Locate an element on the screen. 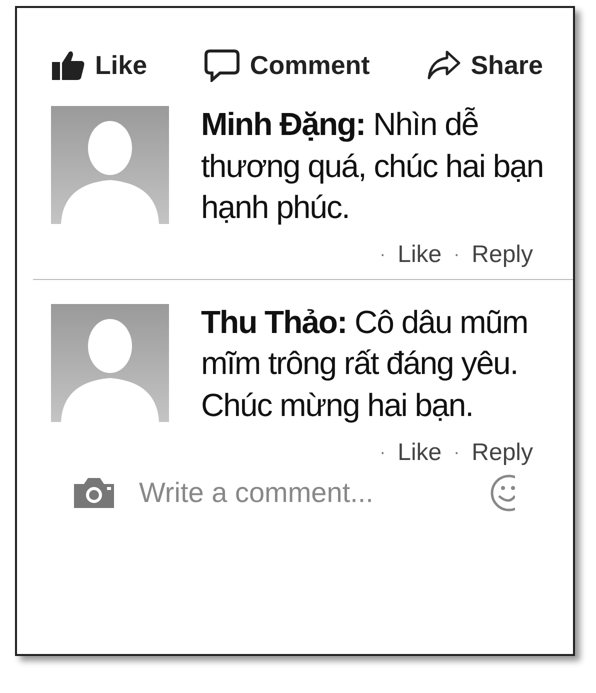 The image size is (596, 693). smiley-icon is located at coordinates (502, 493).